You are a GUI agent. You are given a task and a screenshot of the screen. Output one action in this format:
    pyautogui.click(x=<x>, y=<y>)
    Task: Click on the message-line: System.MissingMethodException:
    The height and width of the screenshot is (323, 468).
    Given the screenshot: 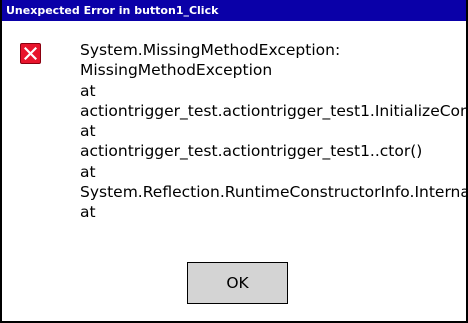 What is the action you would take?
    pyautogui.click(x=210, y=50)
    